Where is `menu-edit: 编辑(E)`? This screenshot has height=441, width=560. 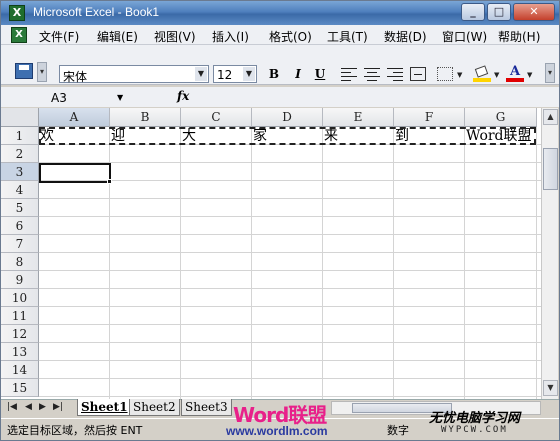 menu-edit: 编辑(E) is located at coordinates (117, 36).